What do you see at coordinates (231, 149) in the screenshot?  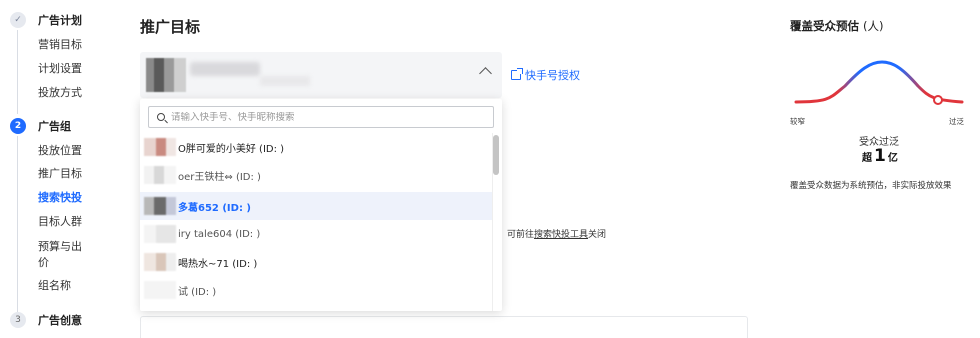 I see `account-option-label: O胖可爱的小美好 (ID: )` at bounding box center [231, 149].